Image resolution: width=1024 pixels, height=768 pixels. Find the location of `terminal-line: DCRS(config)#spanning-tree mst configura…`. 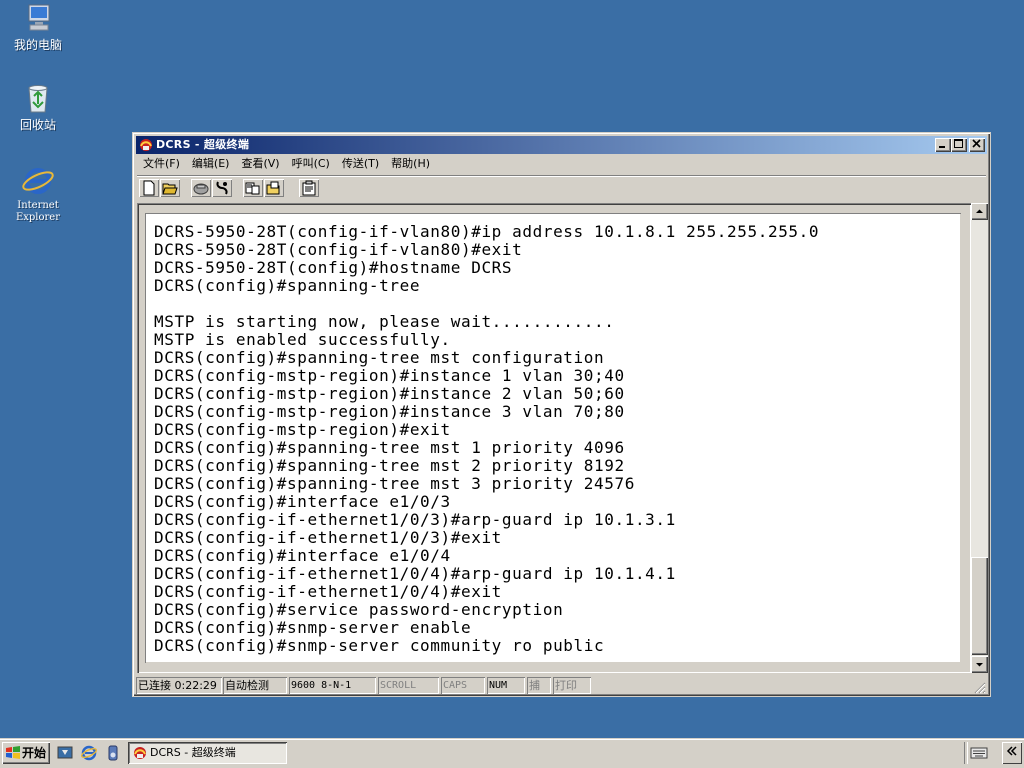

terminal-line: DCRS(config)#spanning-tree mst configura… is located at coordinates (379, 357).